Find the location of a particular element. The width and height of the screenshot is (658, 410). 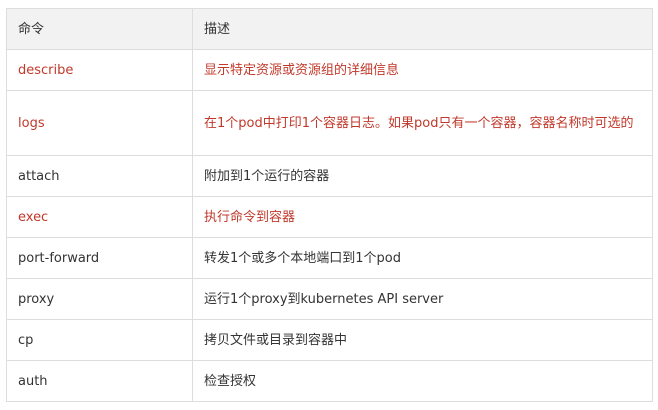

description-cell: 检查授权 is located at coordinates (422, 381).